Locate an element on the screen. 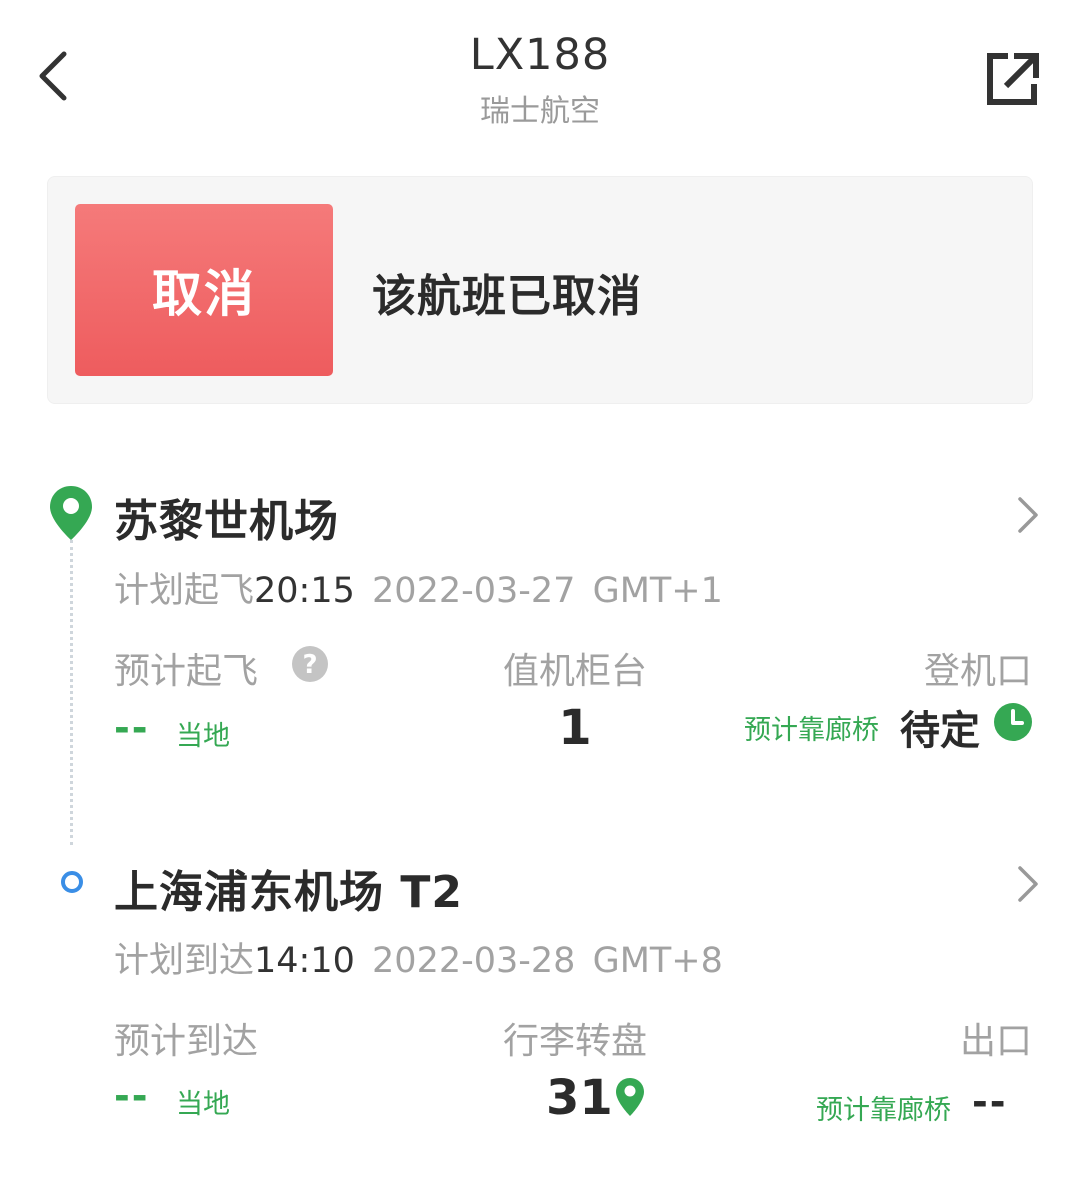 Image resolution: width=1080 pixels, height=1201 pixels. checkin-counter-label: 值机柜台 is located at coordinates (574, 671).